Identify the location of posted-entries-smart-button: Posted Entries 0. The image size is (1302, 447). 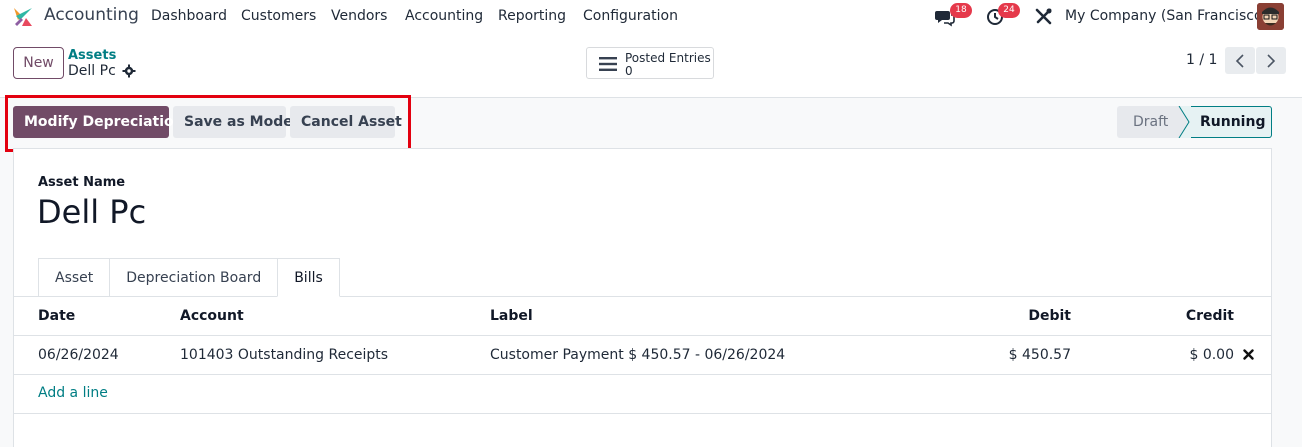
(650, 63).